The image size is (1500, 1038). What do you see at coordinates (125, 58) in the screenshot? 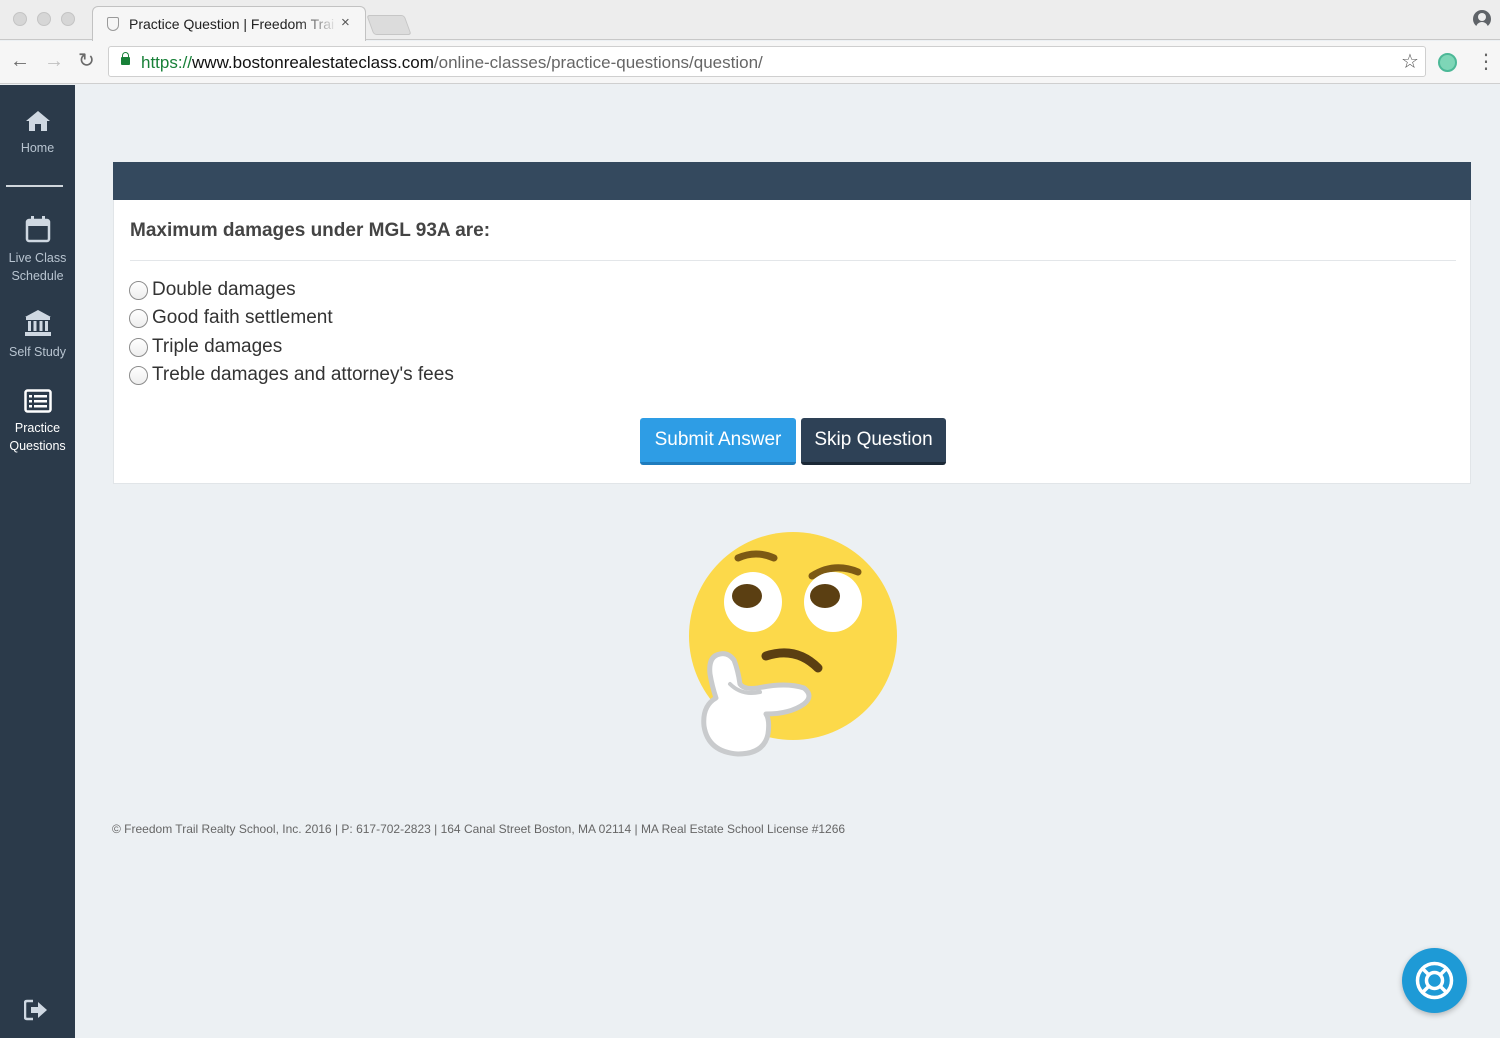
I see `secure-lock-icon` at bounding box center [125, 58].